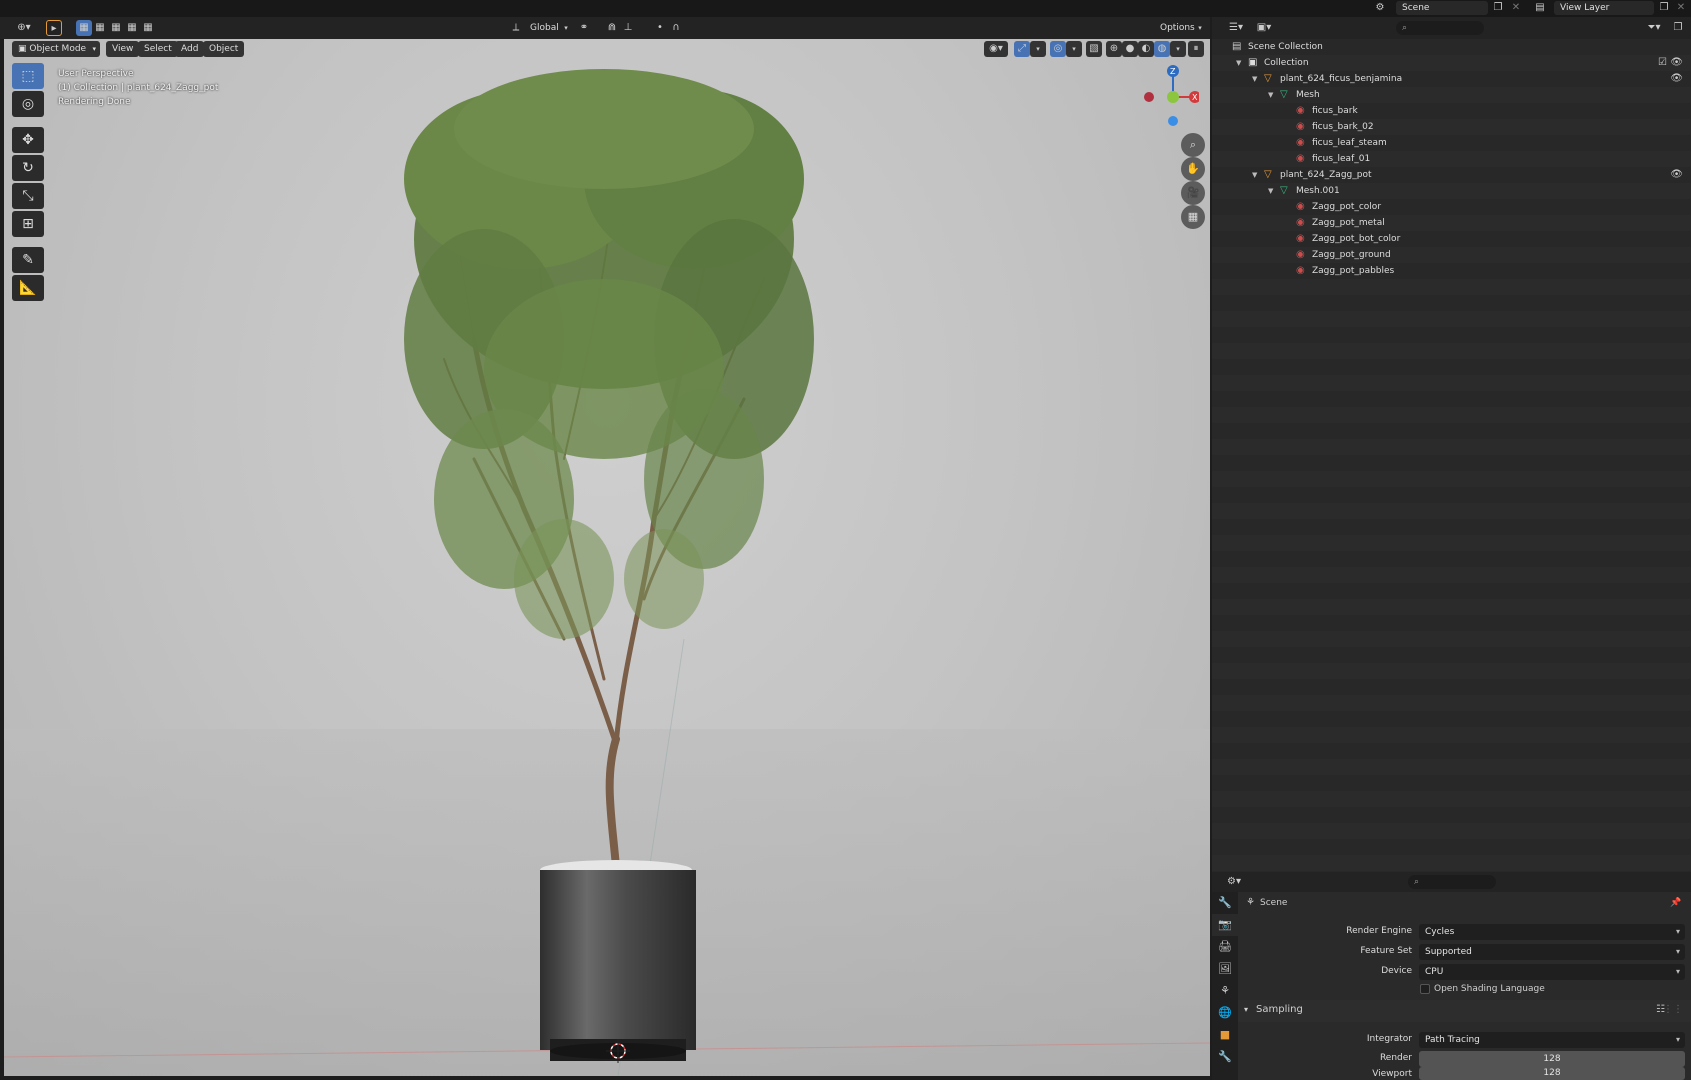 The height and width of the screenshot is (1080, 1691). Describe the element at coordinates (628, 28) in the screenshot. I see `snap-target-icon: ⊥` at that location.